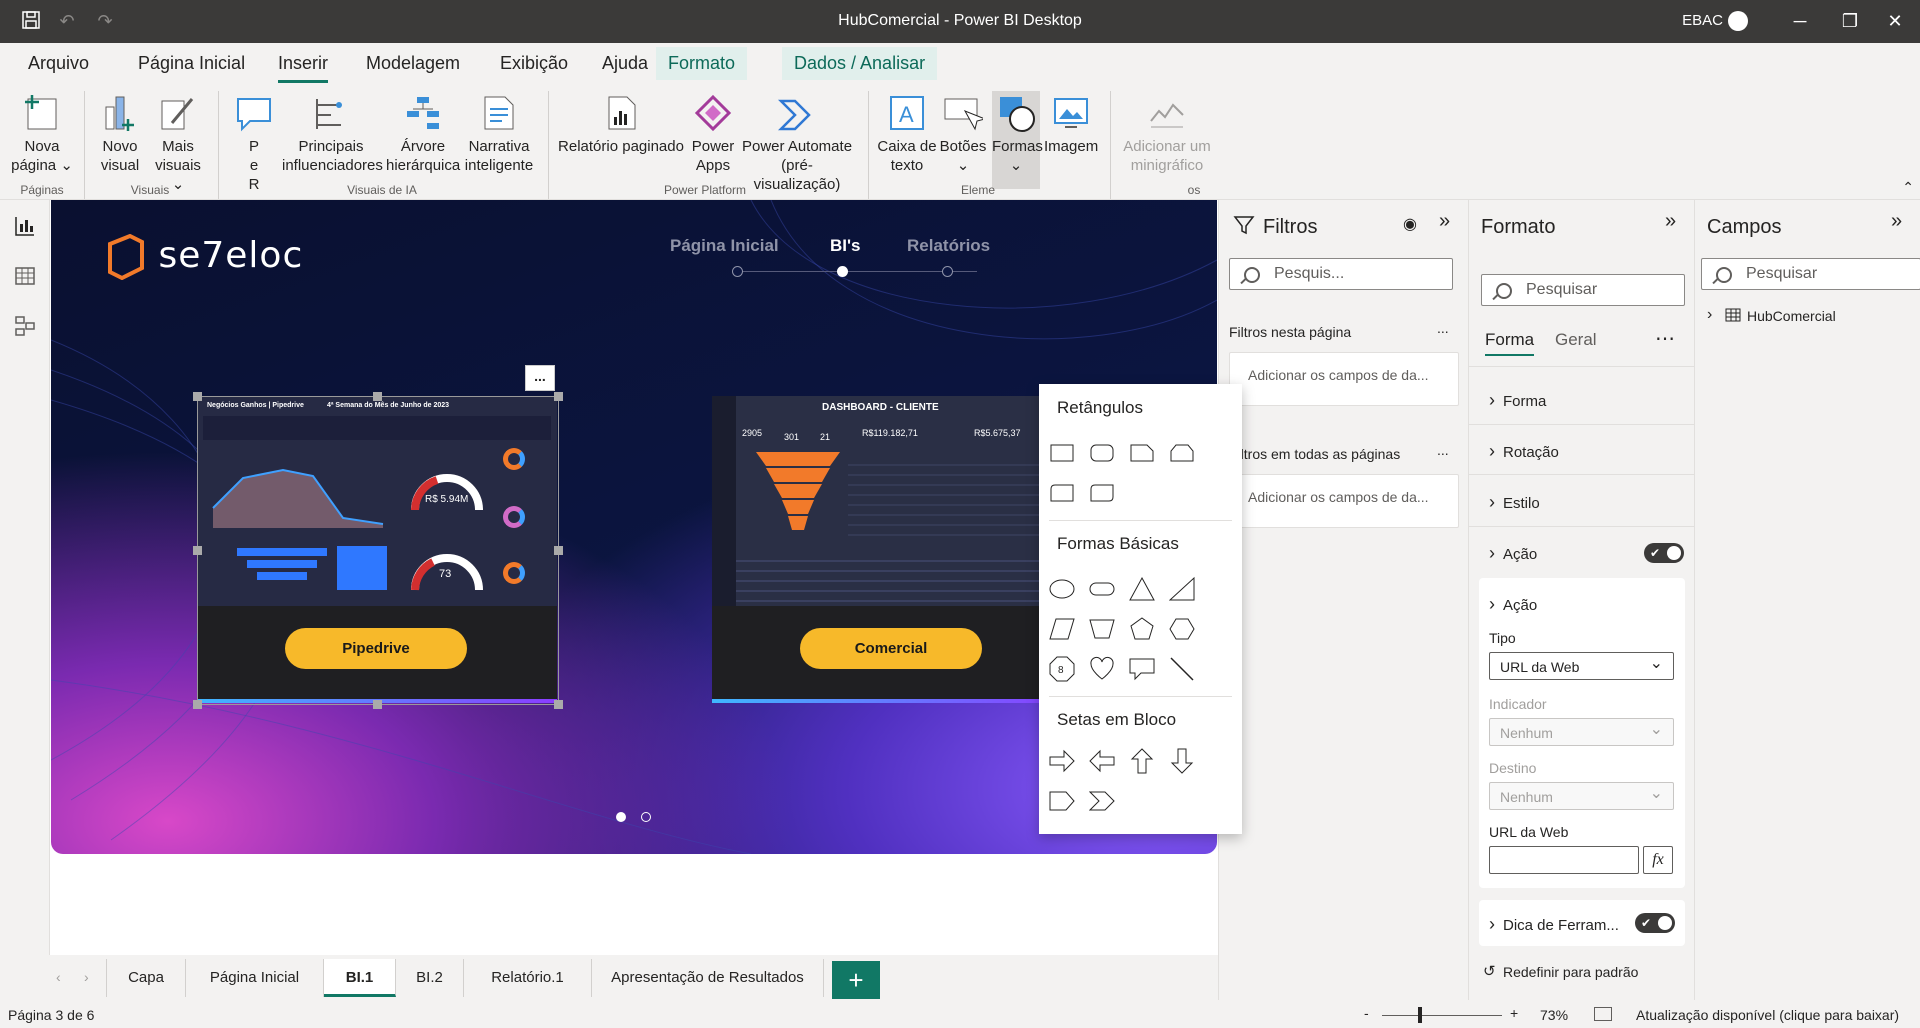 The image size is (1920, 1028). What do you see at coordinates (1514, 1013) in the screenshot?
I see `zoom-in-button: +` at bounding box center [1514, 1013].